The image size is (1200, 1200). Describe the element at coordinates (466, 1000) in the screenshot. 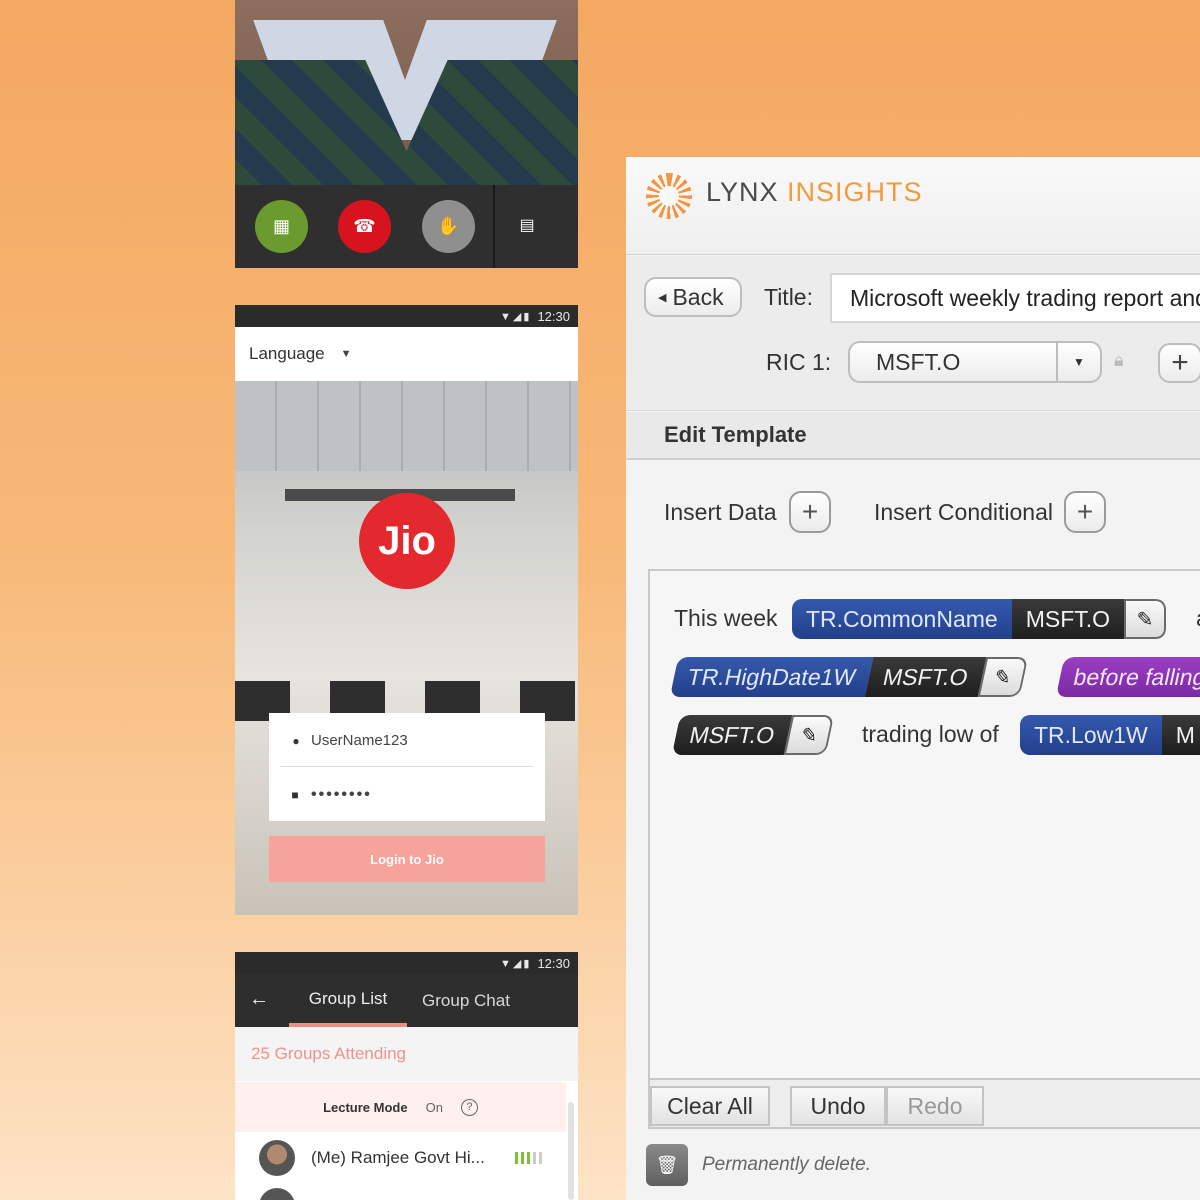

I see `tab-group-chat: Group Chat` at that location.